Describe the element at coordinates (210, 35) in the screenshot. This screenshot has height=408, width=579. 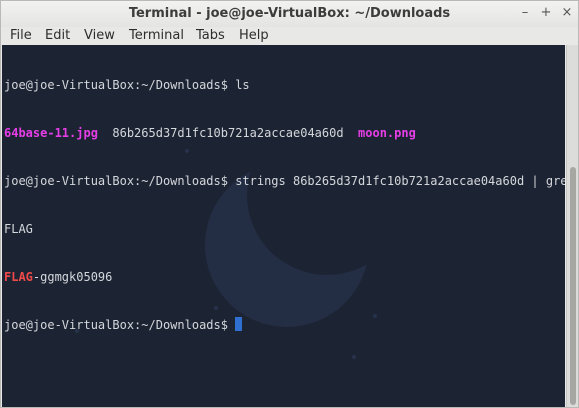
I see `menu-tabs: Tabs` at that location.